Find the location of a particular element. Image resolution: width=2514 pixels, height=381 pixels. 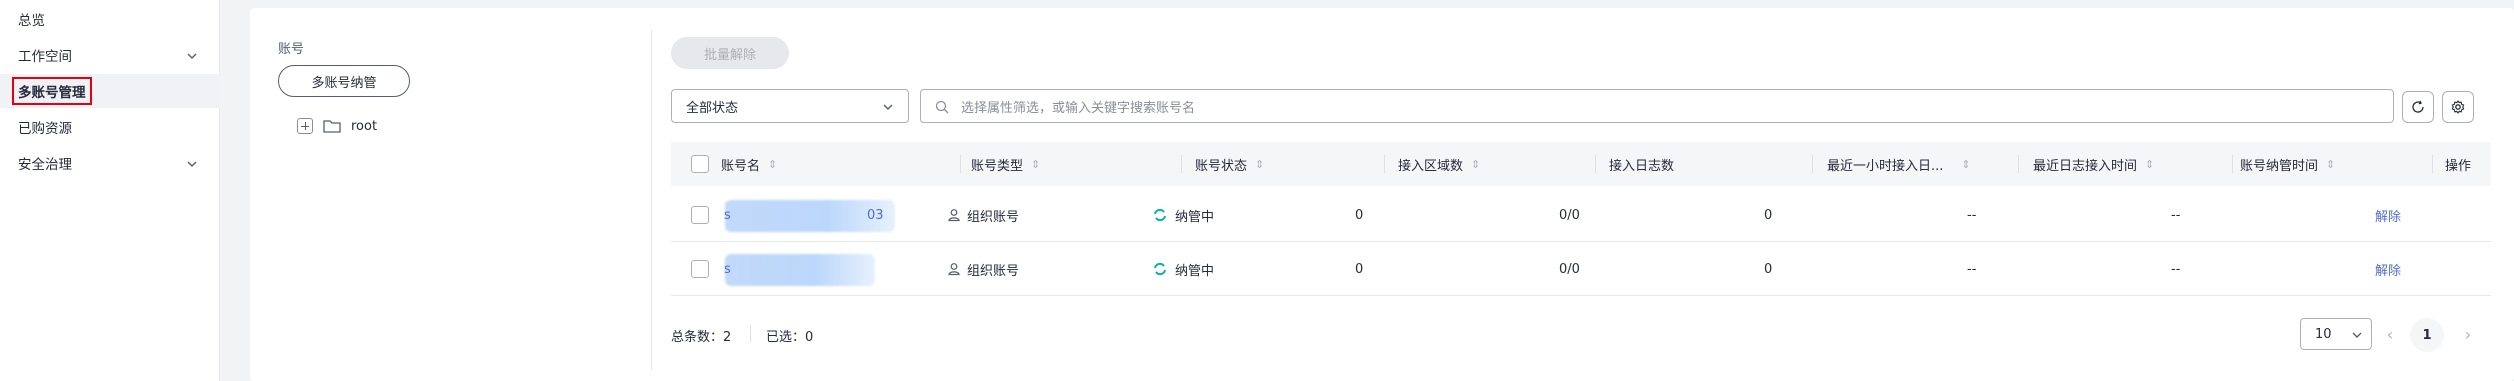

page-size-value: 10 is located at coordinates (2323, 334).